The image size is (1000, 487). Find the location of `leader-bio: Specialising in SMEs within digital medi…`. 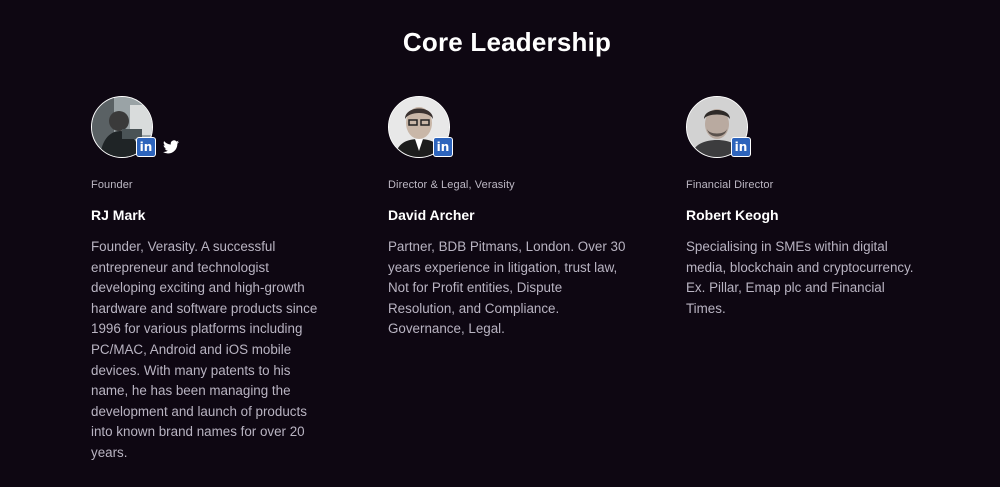

leader-bio: Specialising in SMEs within digital medi… is located at coordinates (800, 277).